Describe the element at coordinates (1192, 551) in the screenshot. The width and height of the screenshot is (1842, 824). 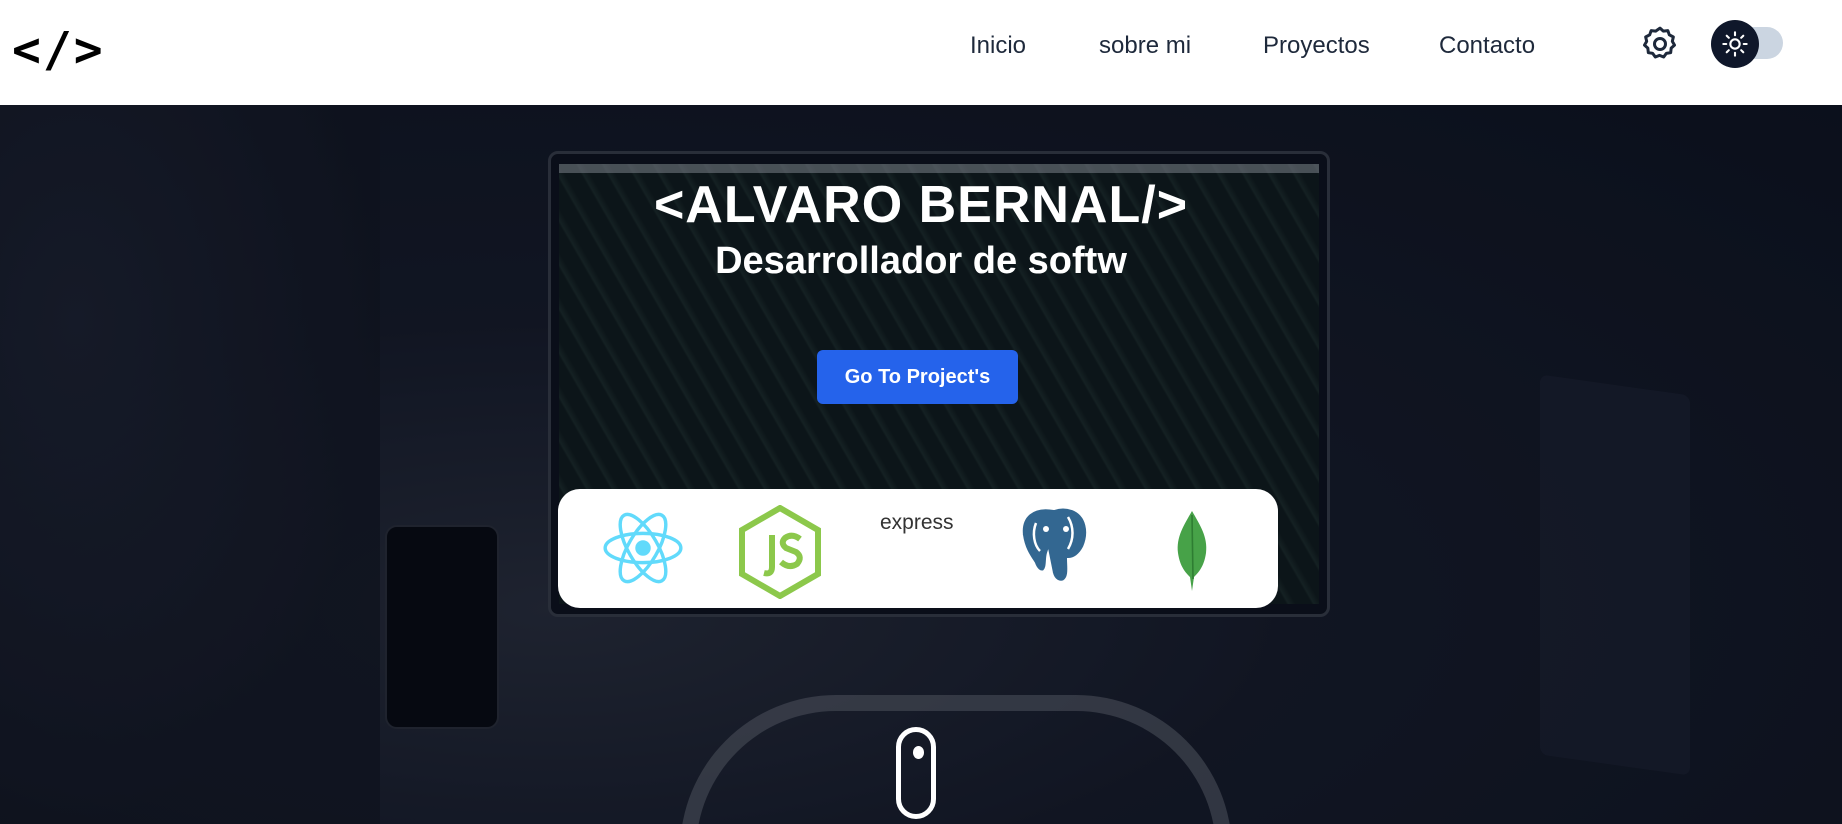
I see `mongodb-icon` at that location.